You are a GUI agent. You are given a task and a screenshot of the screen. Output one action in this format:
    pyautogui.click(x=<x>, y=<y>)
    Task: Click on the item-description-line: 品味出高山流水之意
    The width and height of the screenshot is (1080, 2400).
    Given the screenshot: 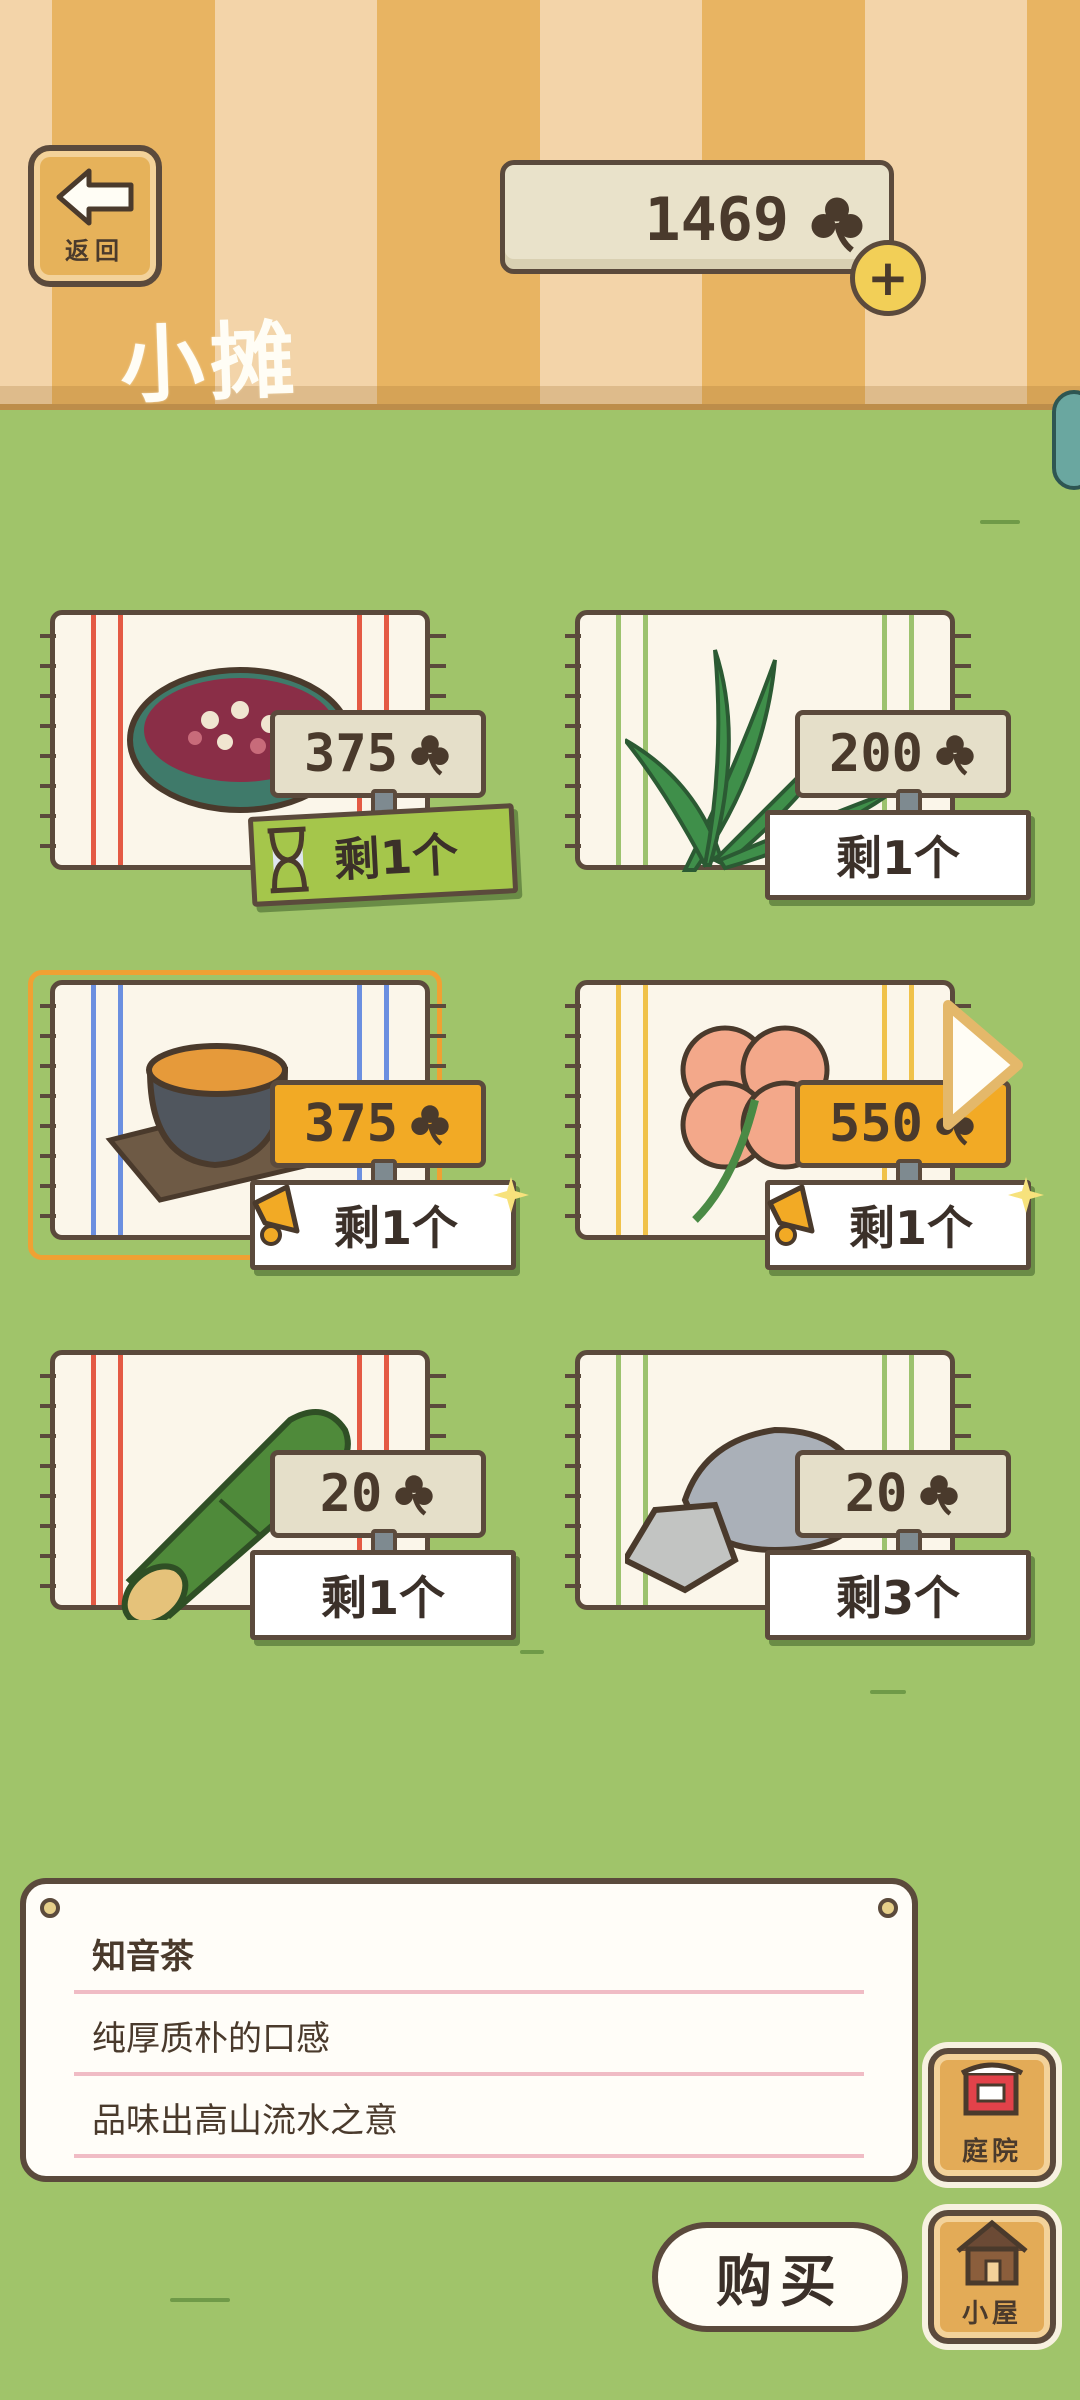 What is the action you would take?
    pyautogui.click(x=469, y=2117)
    